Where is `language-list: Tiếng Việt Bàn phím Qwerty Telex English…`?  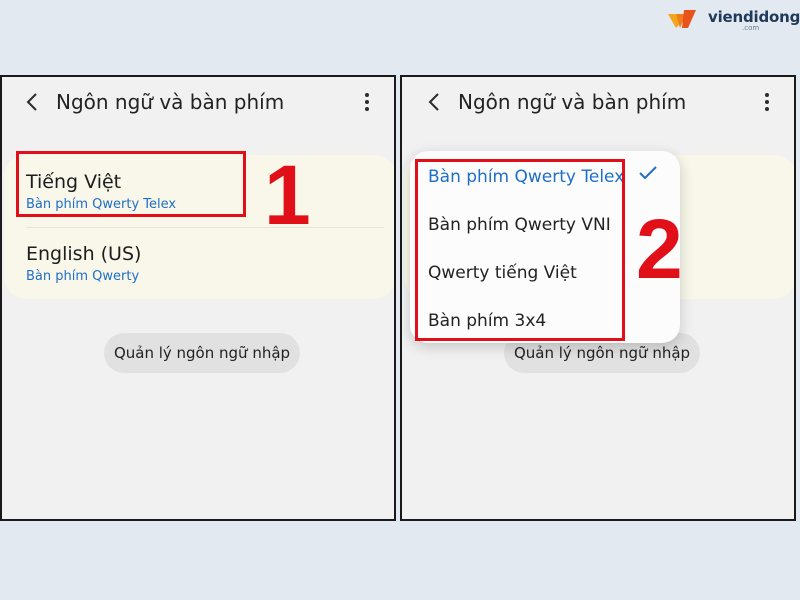 language-list: Tiếng Việt Bàn phím Qwerty Telex English… is located at coordinates (199, 227).